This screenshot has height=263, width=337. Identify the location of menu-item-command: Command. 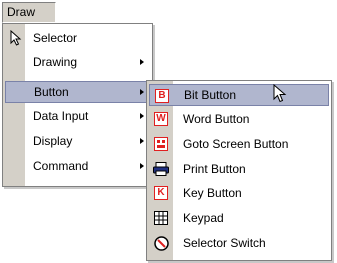
(77, 166).